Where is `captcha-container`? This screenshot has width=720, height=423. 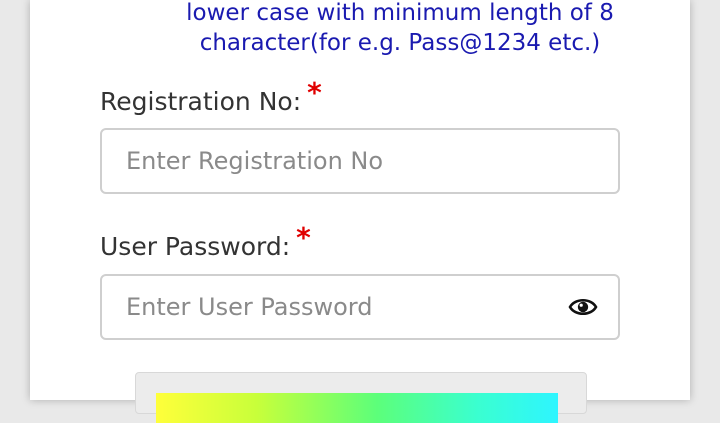
captcha-container is located at coordinates (361, 397).